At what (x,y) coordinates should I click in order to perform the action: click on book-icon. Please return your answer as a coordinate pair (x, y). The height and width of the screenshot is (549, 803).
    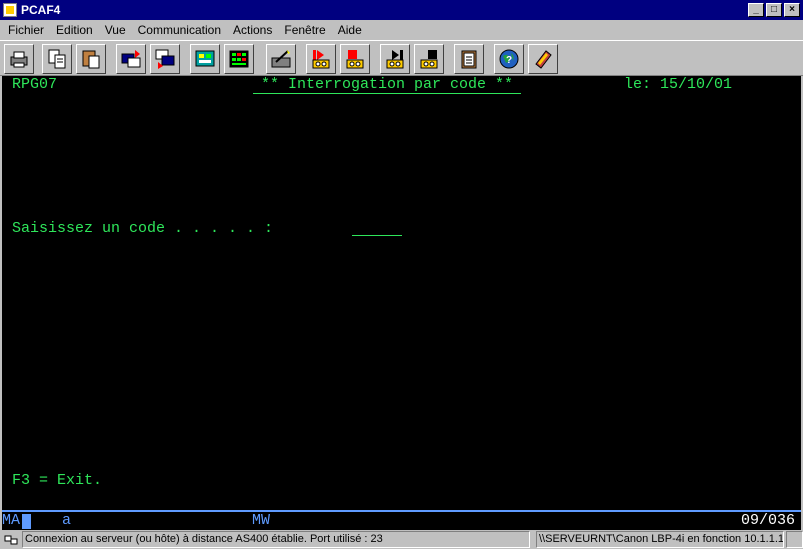
    Looking at the image, I should click on (543, 59).